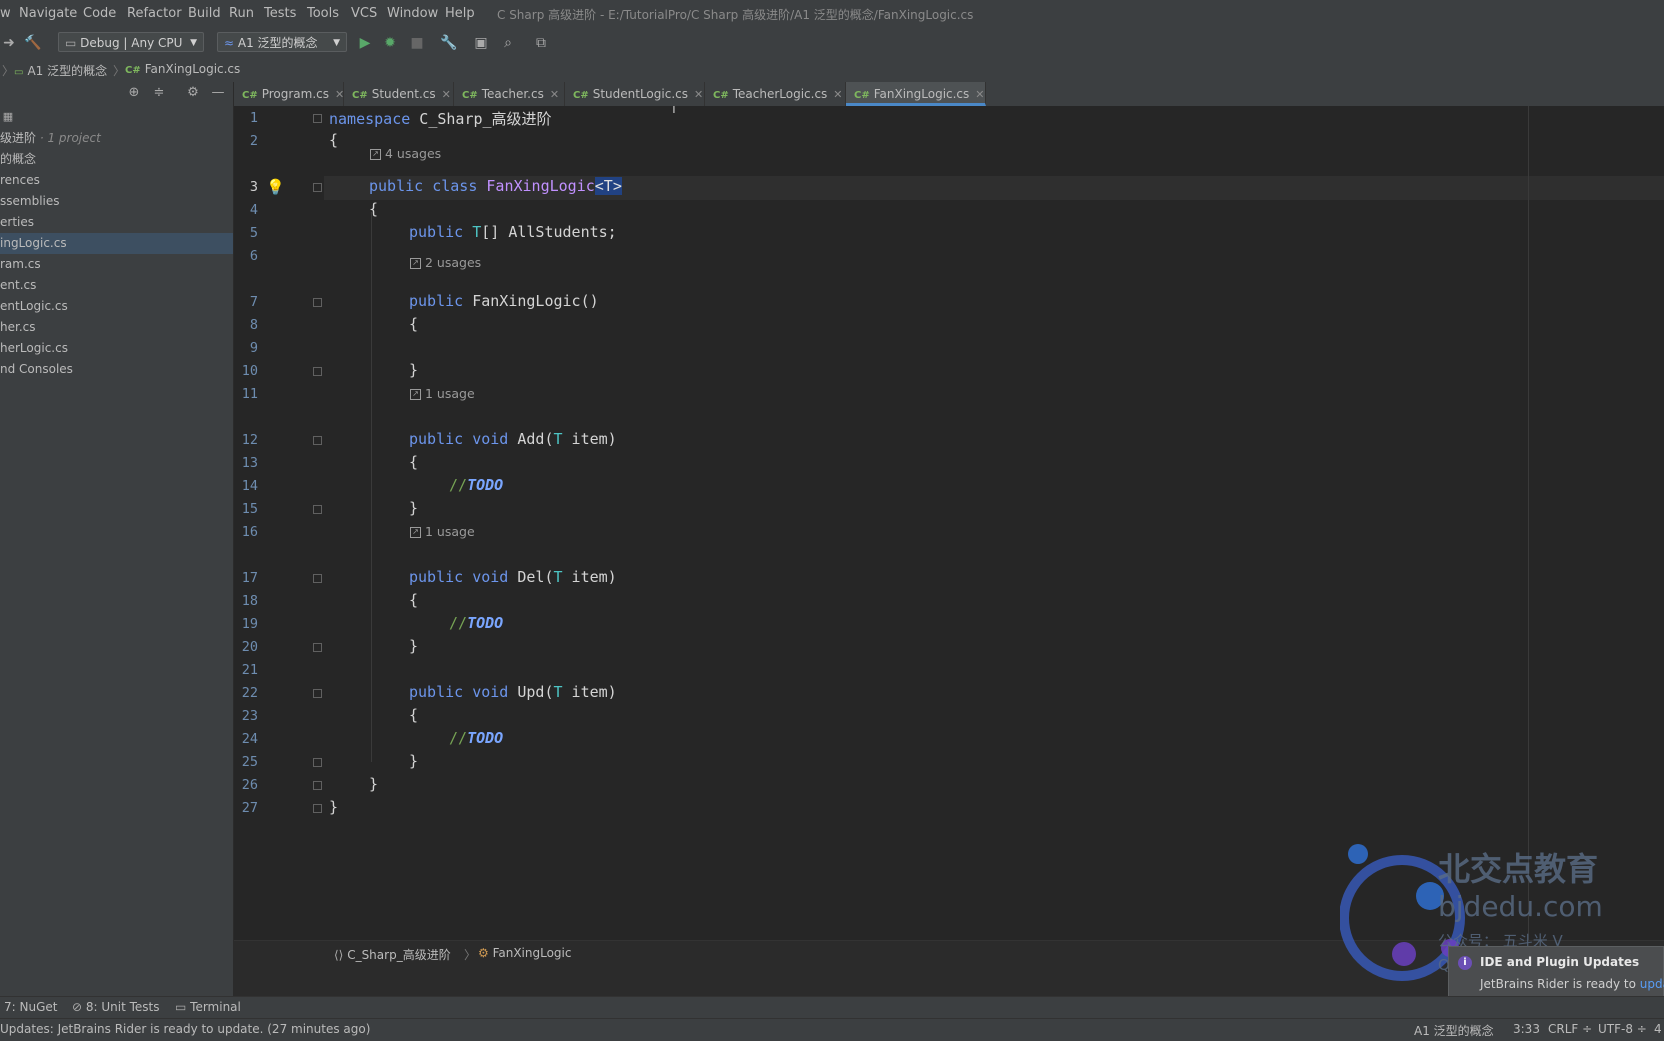 The width and height of the screenshot is (1664, 1041). I want to click on menu-tools: Tools, so click(323, 13).